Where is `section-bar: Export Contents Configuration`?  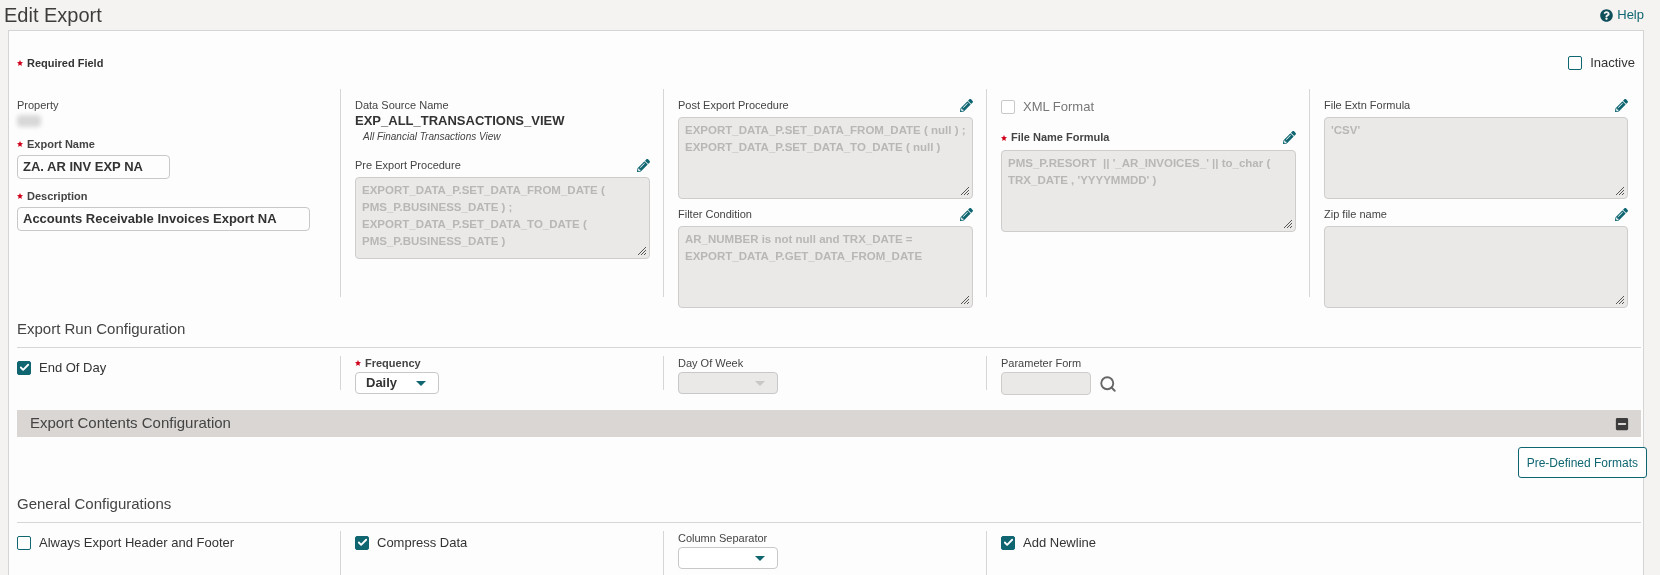 section-bar: Export Contents Configuration is located at coordinates (829, 423).